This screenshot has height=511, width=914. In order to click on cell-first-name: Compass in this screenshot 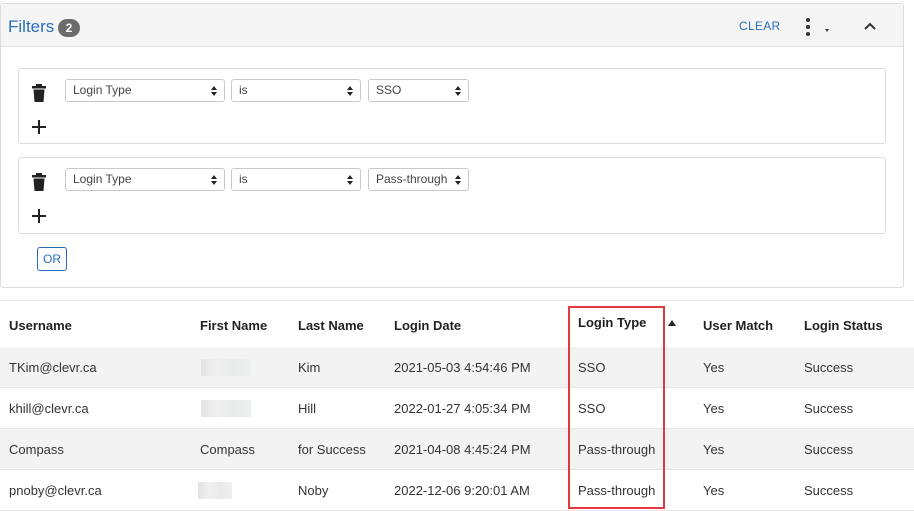, I will do `click(227, 449)`.